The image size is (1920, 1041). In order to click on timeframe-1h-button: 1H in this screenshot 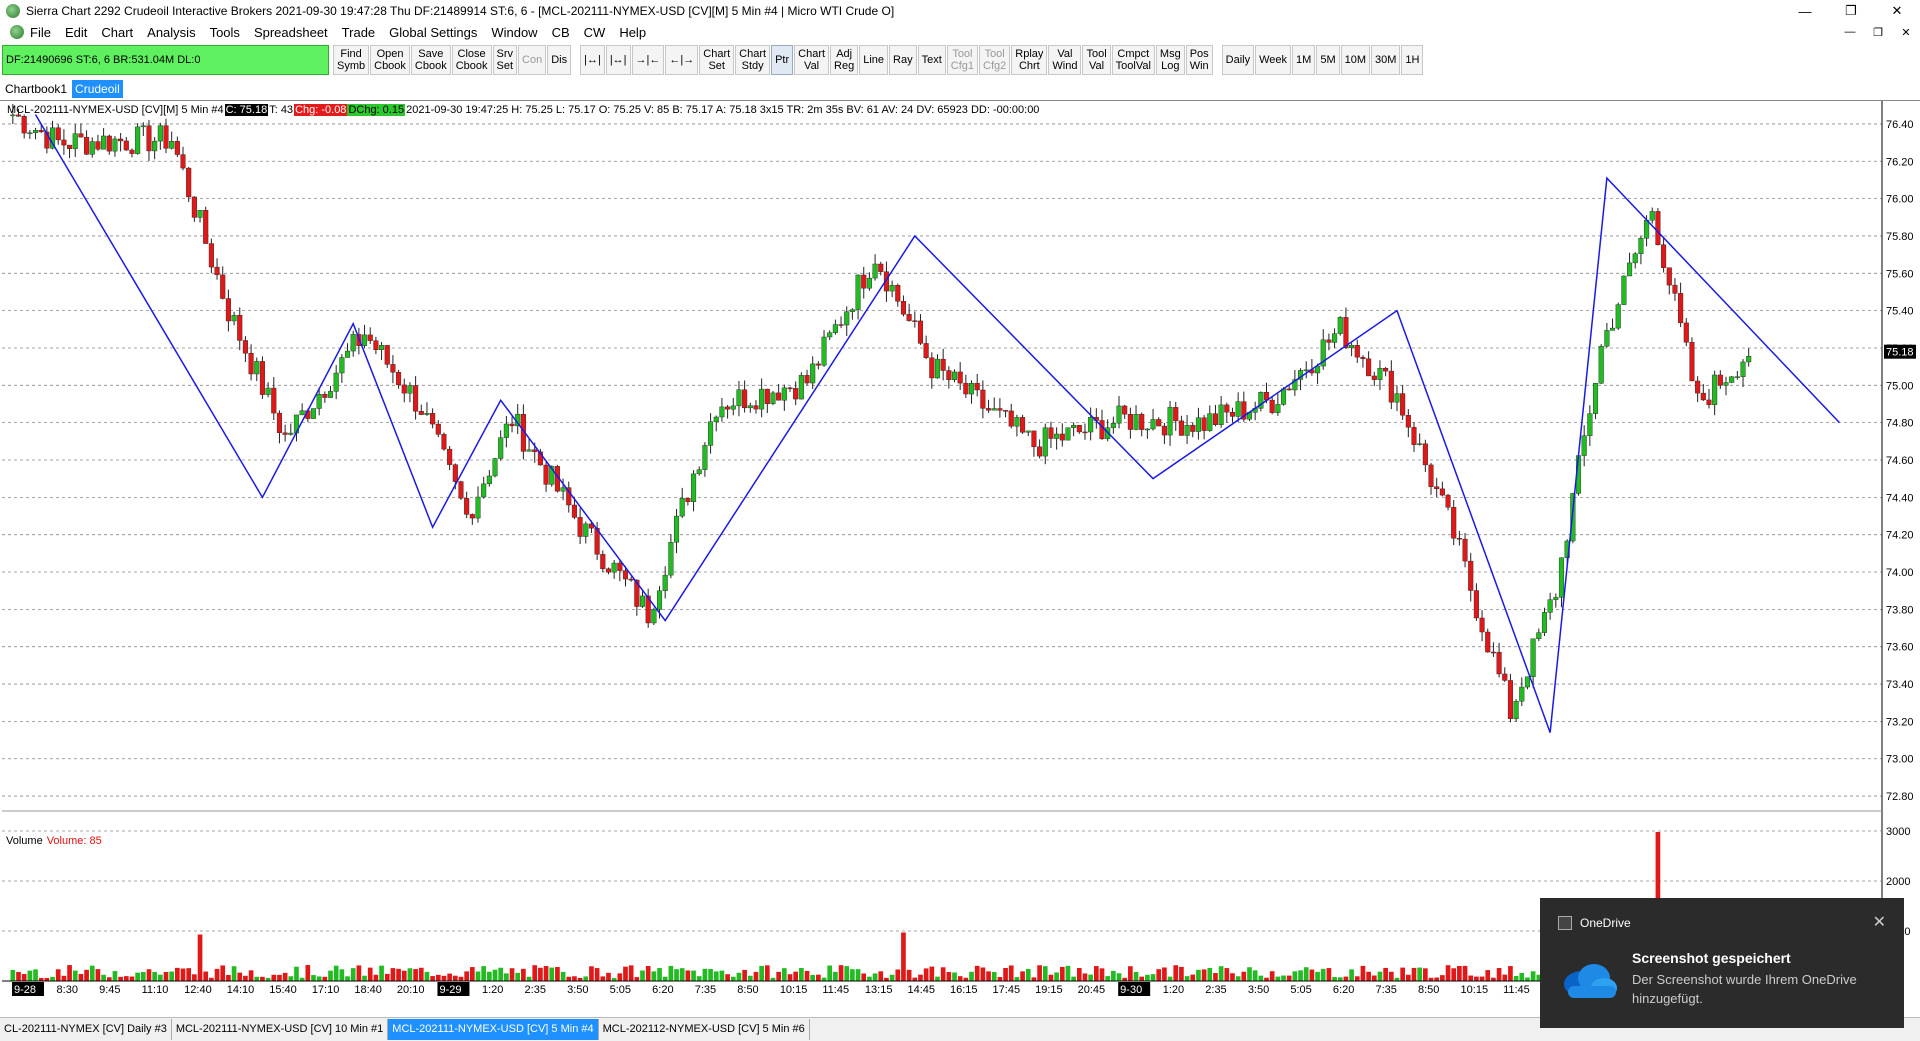, I will do `click(1412, 60)`.